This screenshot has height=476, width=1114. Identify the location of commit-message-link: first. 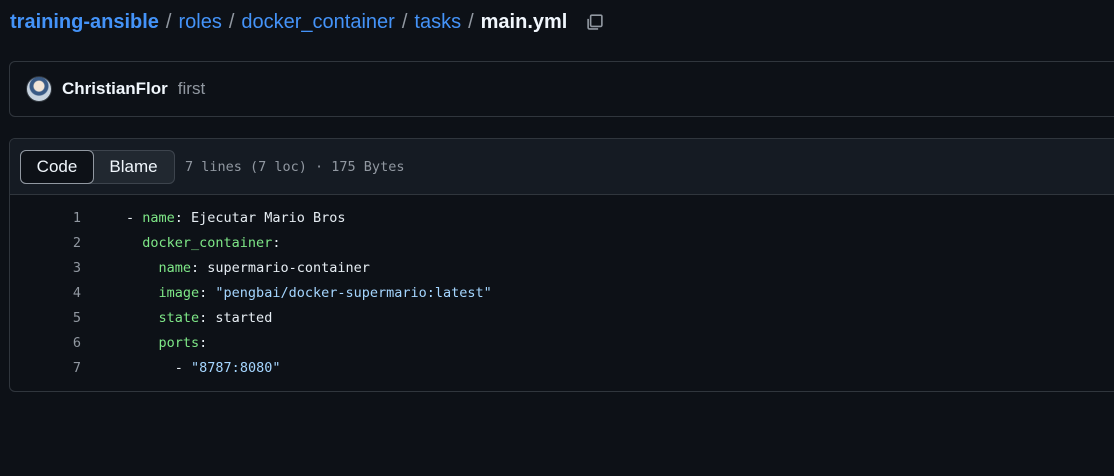
(191, 89).